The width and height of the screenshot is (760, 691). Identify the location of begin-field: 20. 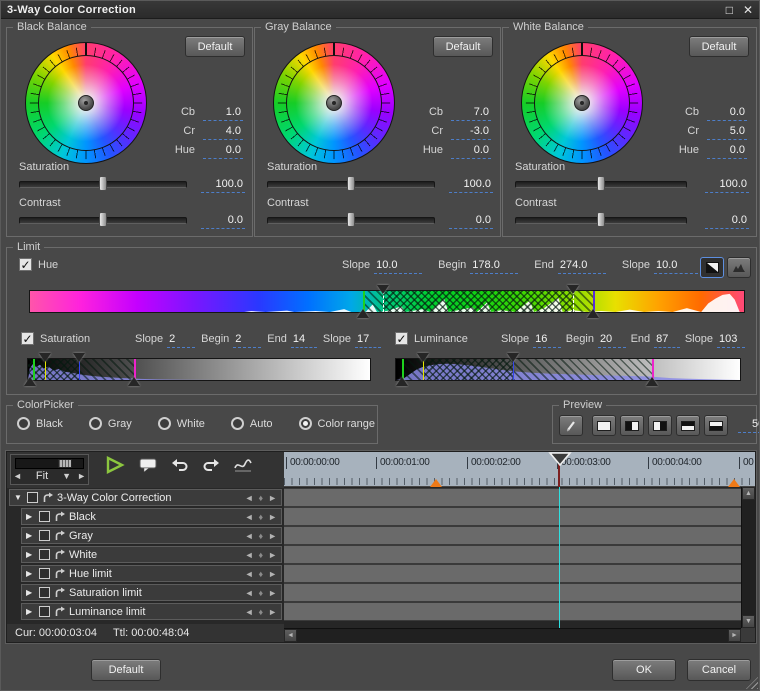
(611, 340).